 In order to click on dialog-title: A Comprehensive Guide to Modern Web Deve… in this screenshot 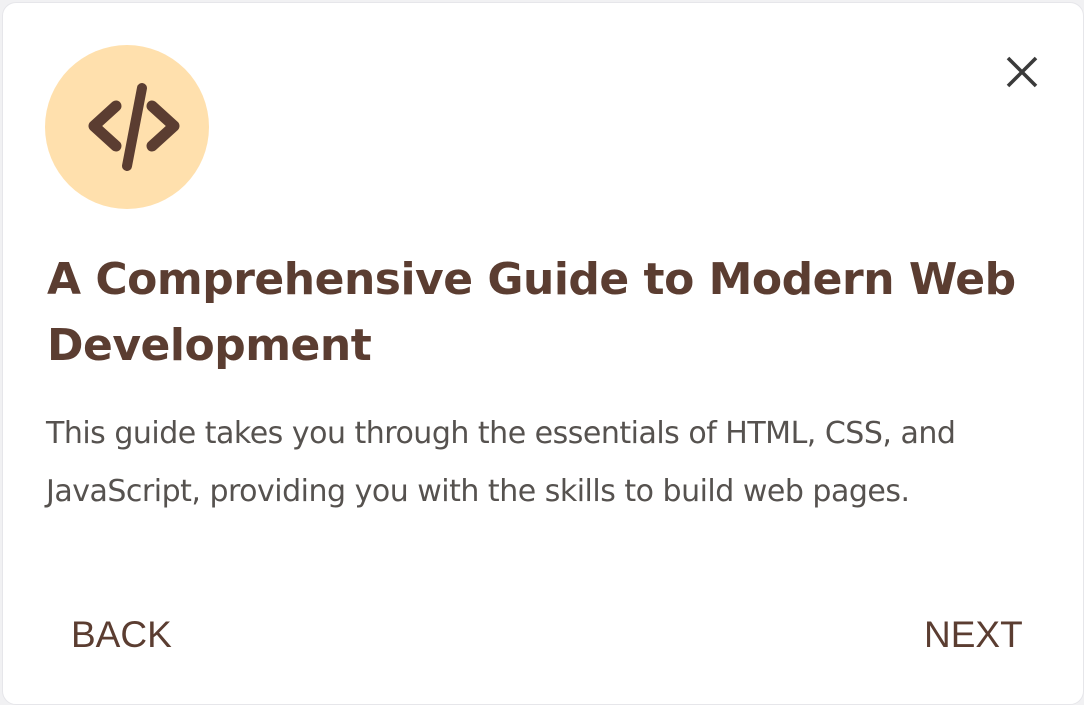, I will do `click(531, 312)`.